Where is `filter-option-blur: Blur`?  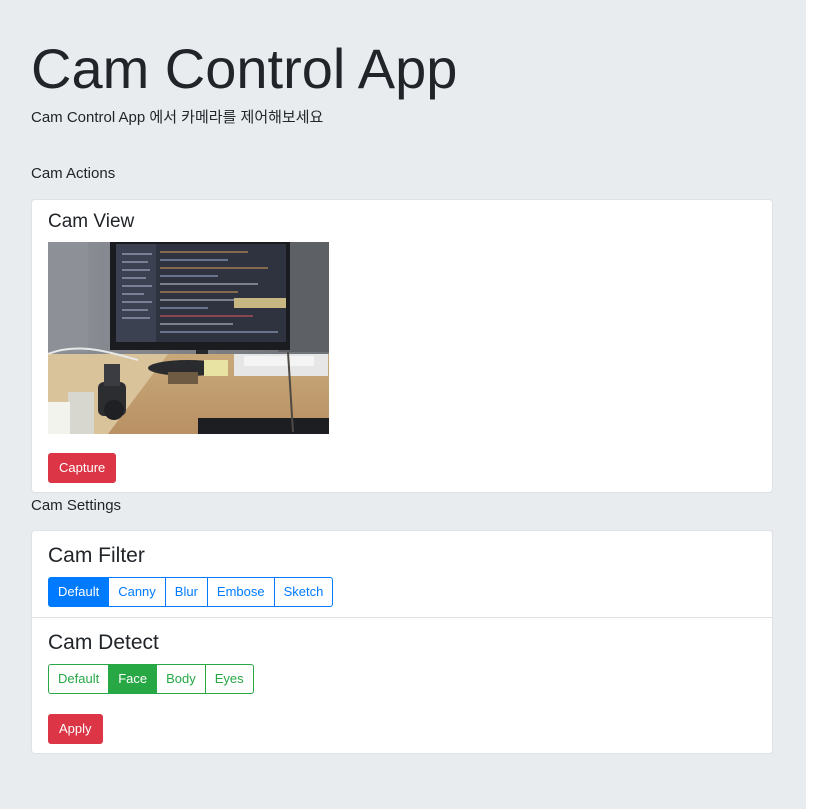
filter-option-blur: Blur is located at coordinates (186, 592).